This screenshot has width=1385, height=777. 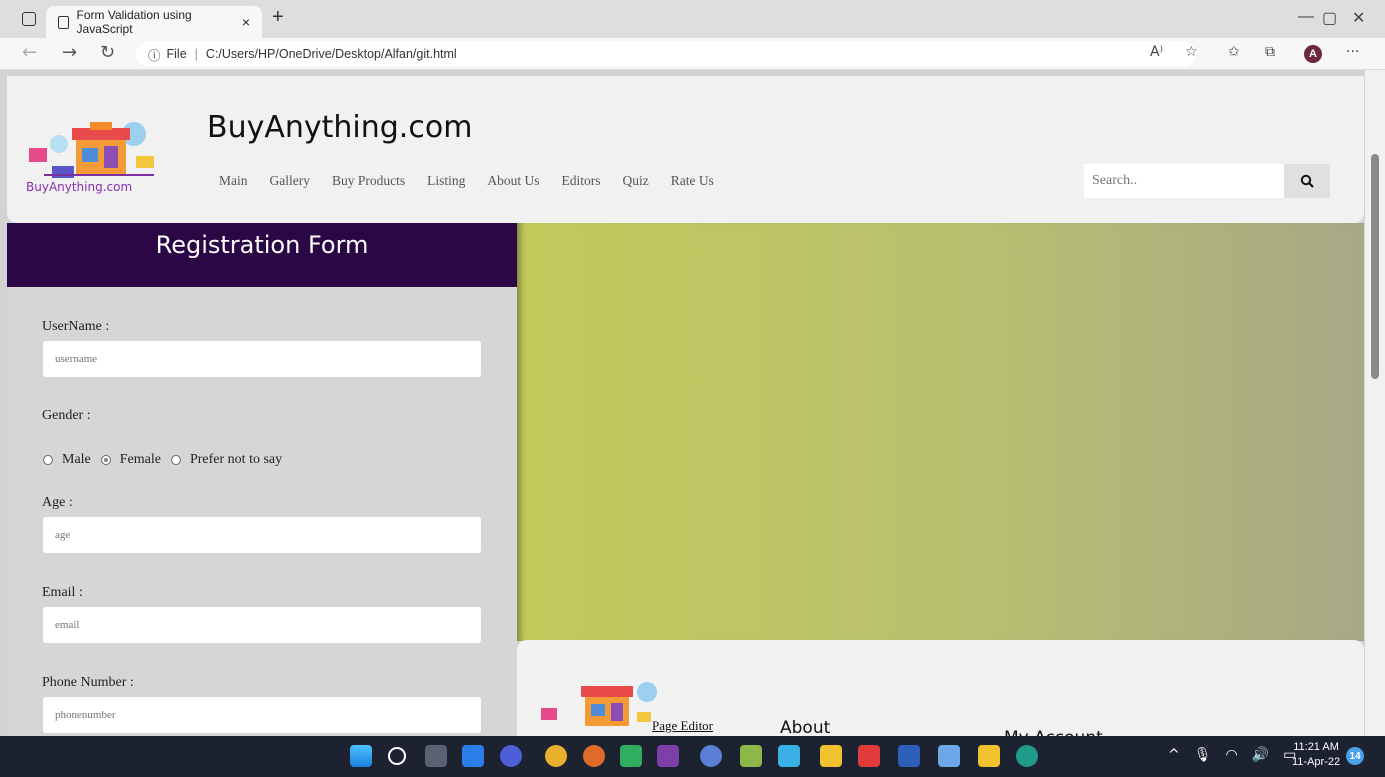 I want to click on store-logo-icon: BuyAnything.com, so click(x=99, y=156).